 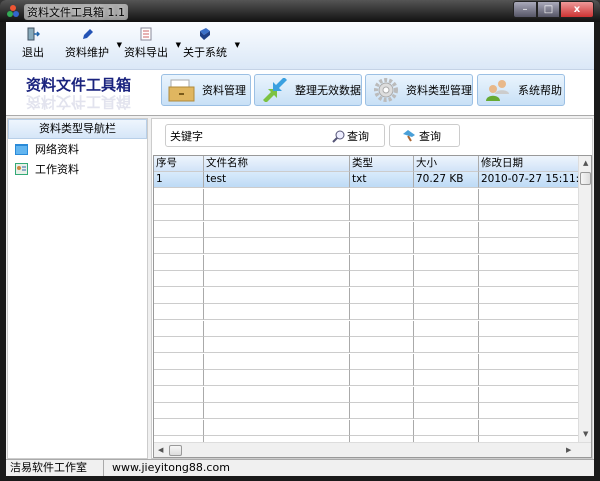 I want to click on close-button: x, so click(x=577, y=9).